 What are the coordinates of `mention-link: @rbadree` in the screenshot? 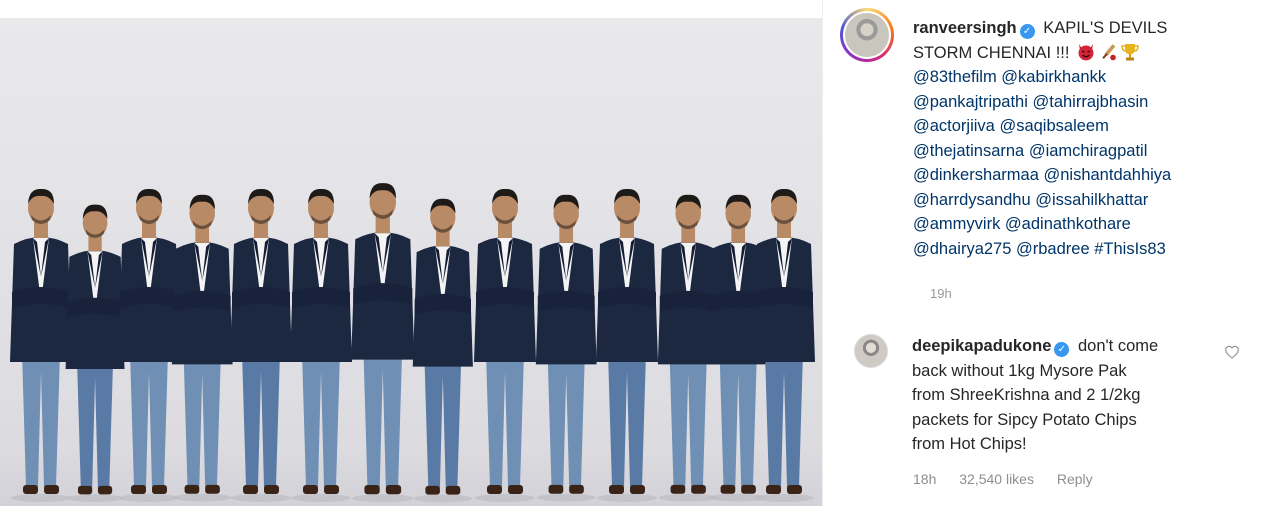 It's located at (1053, 249).